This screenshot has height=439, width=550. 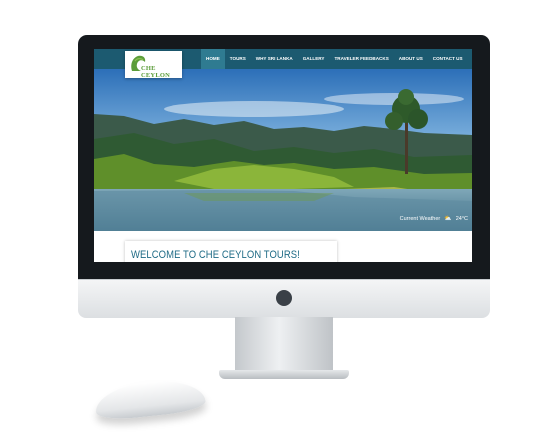 I want to click on nav-item-tours: TOURS, so click(x=238, y=59).